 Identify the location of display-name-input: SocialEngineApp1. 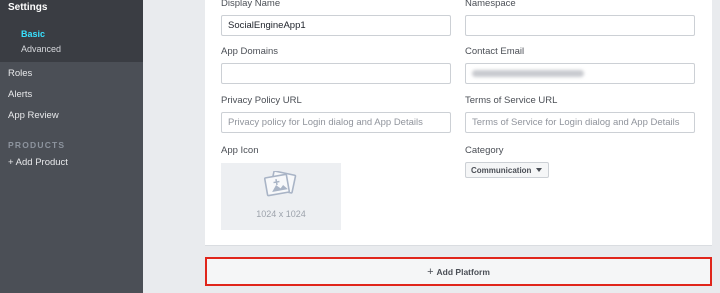
(336, 25).